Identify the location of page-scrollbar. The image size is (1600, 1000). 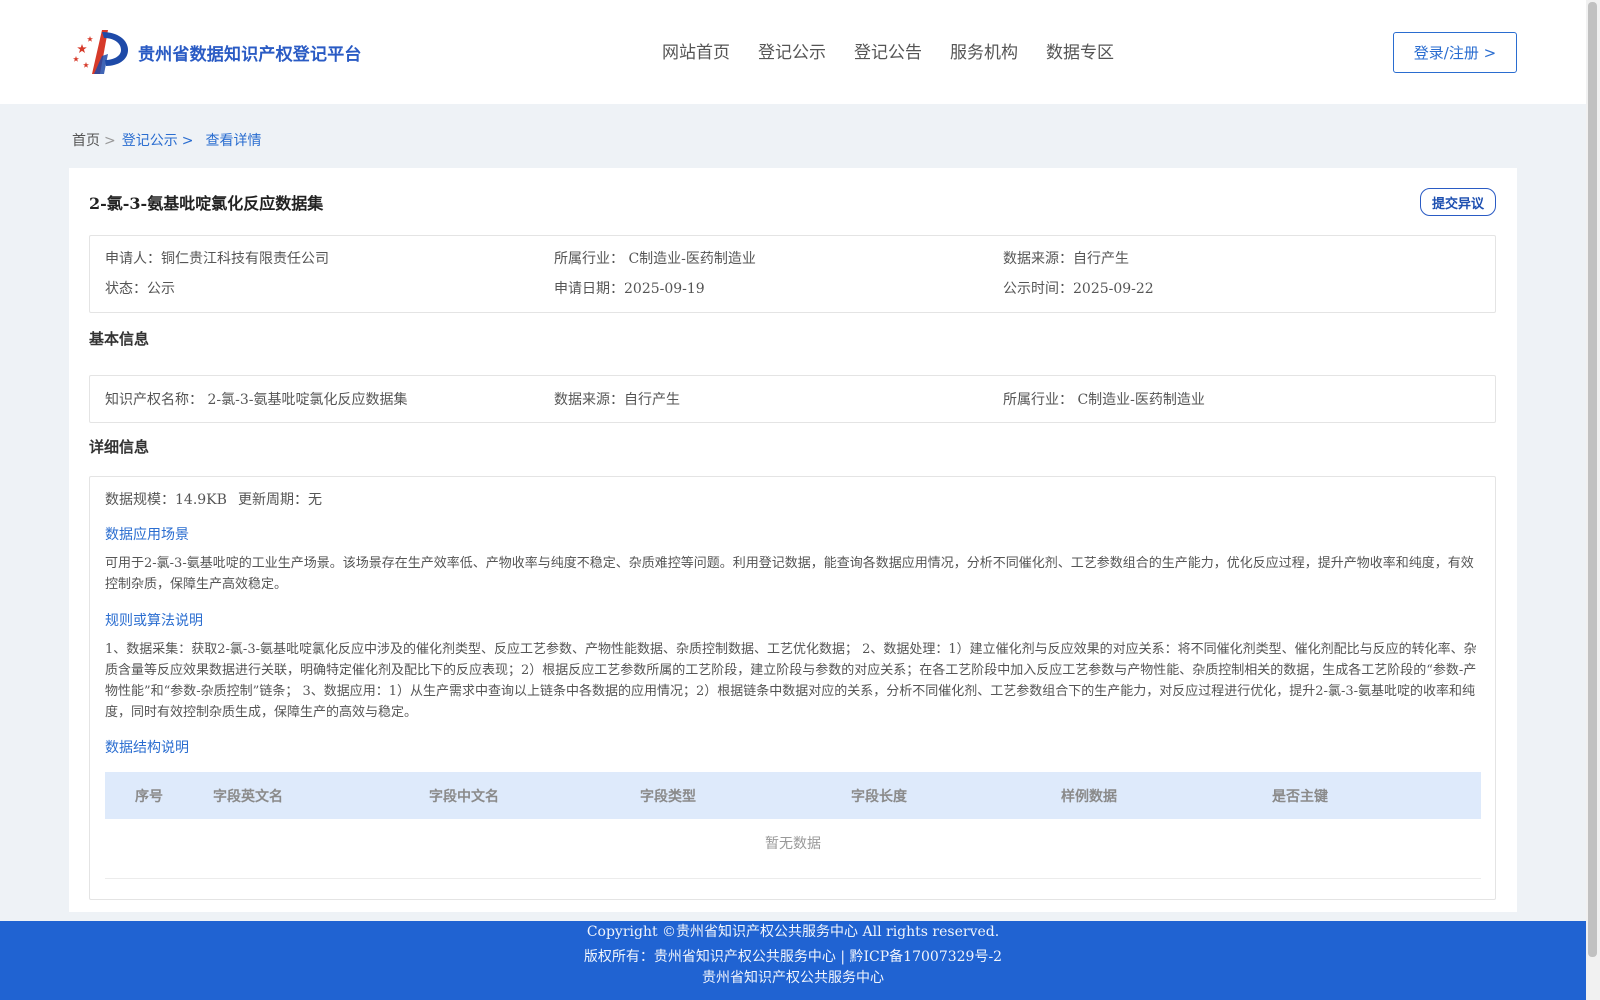
(1593, 500).